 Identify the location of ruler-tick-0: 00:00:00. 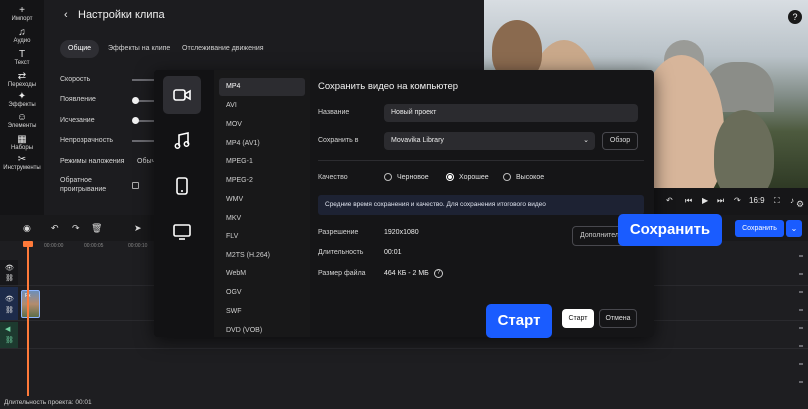
(54, 246).